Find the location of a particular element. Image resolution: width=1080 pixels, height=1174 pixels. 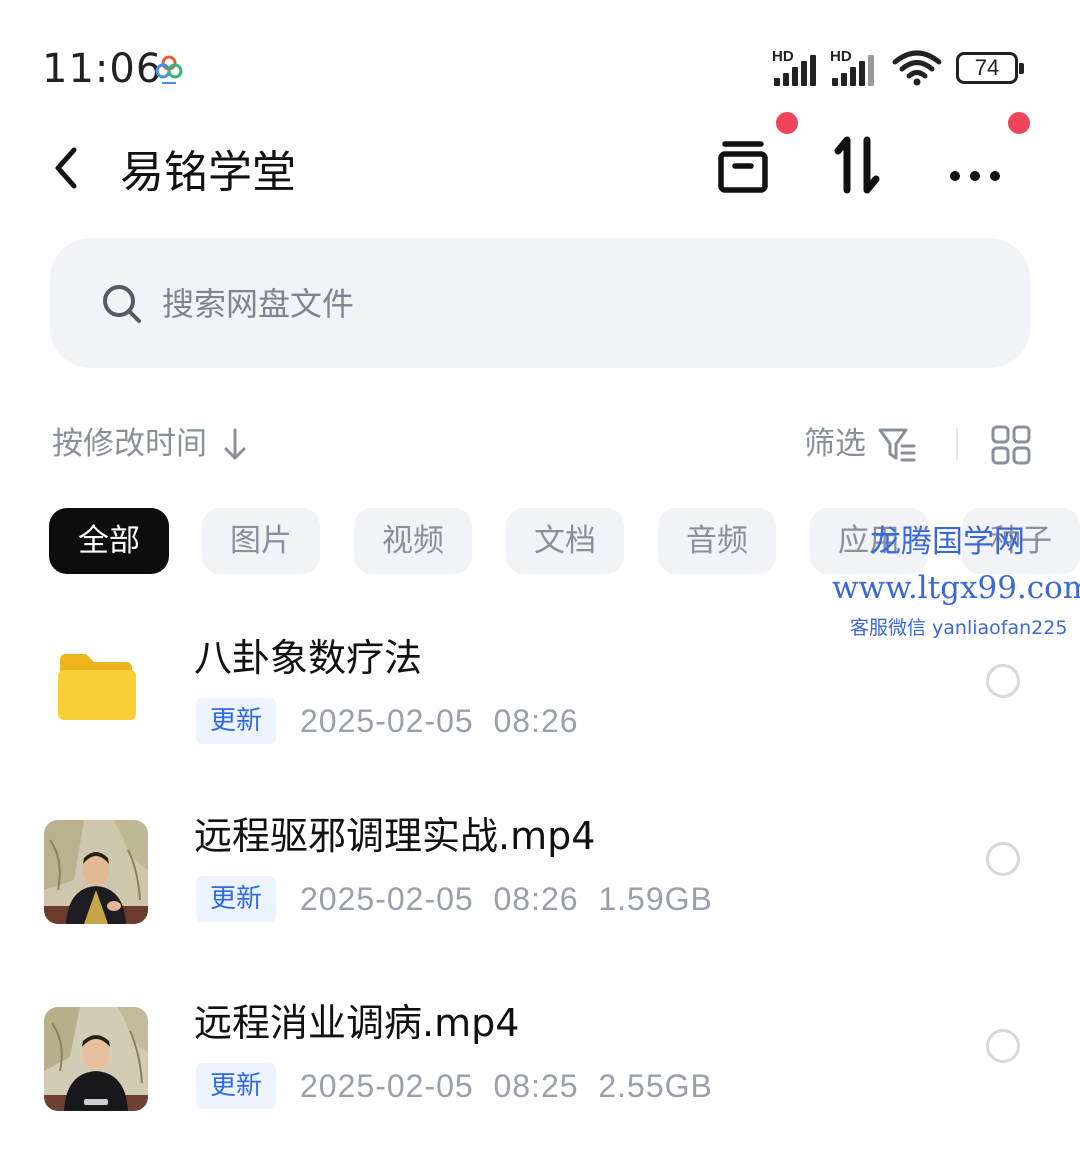

watermark-title: 龙腾国学网 is located at coordinates (947, 542).